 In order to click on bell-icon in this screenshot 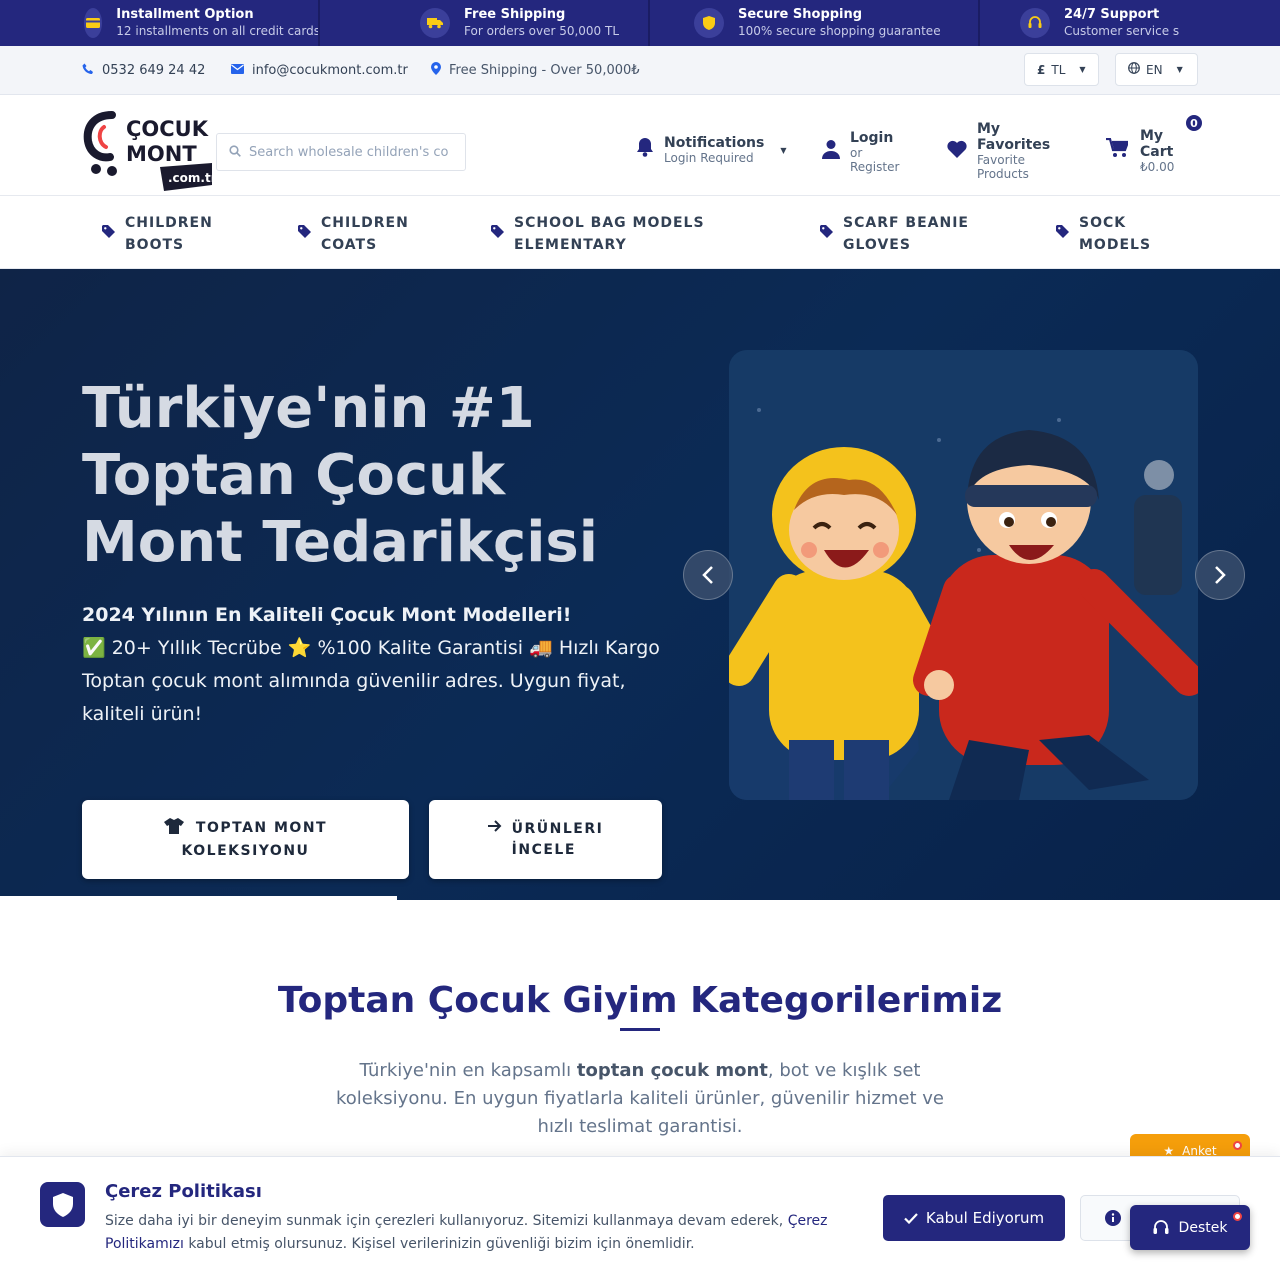, I will do `click(645, 150)`.